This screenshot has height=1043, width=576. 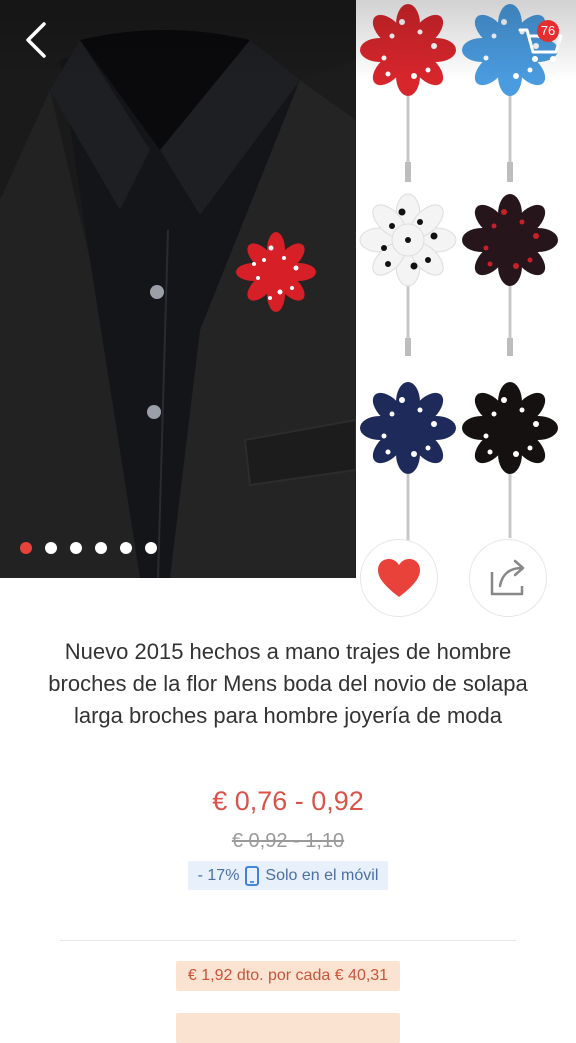 I want to click on store-coupon, so click(x=288, y=1028).